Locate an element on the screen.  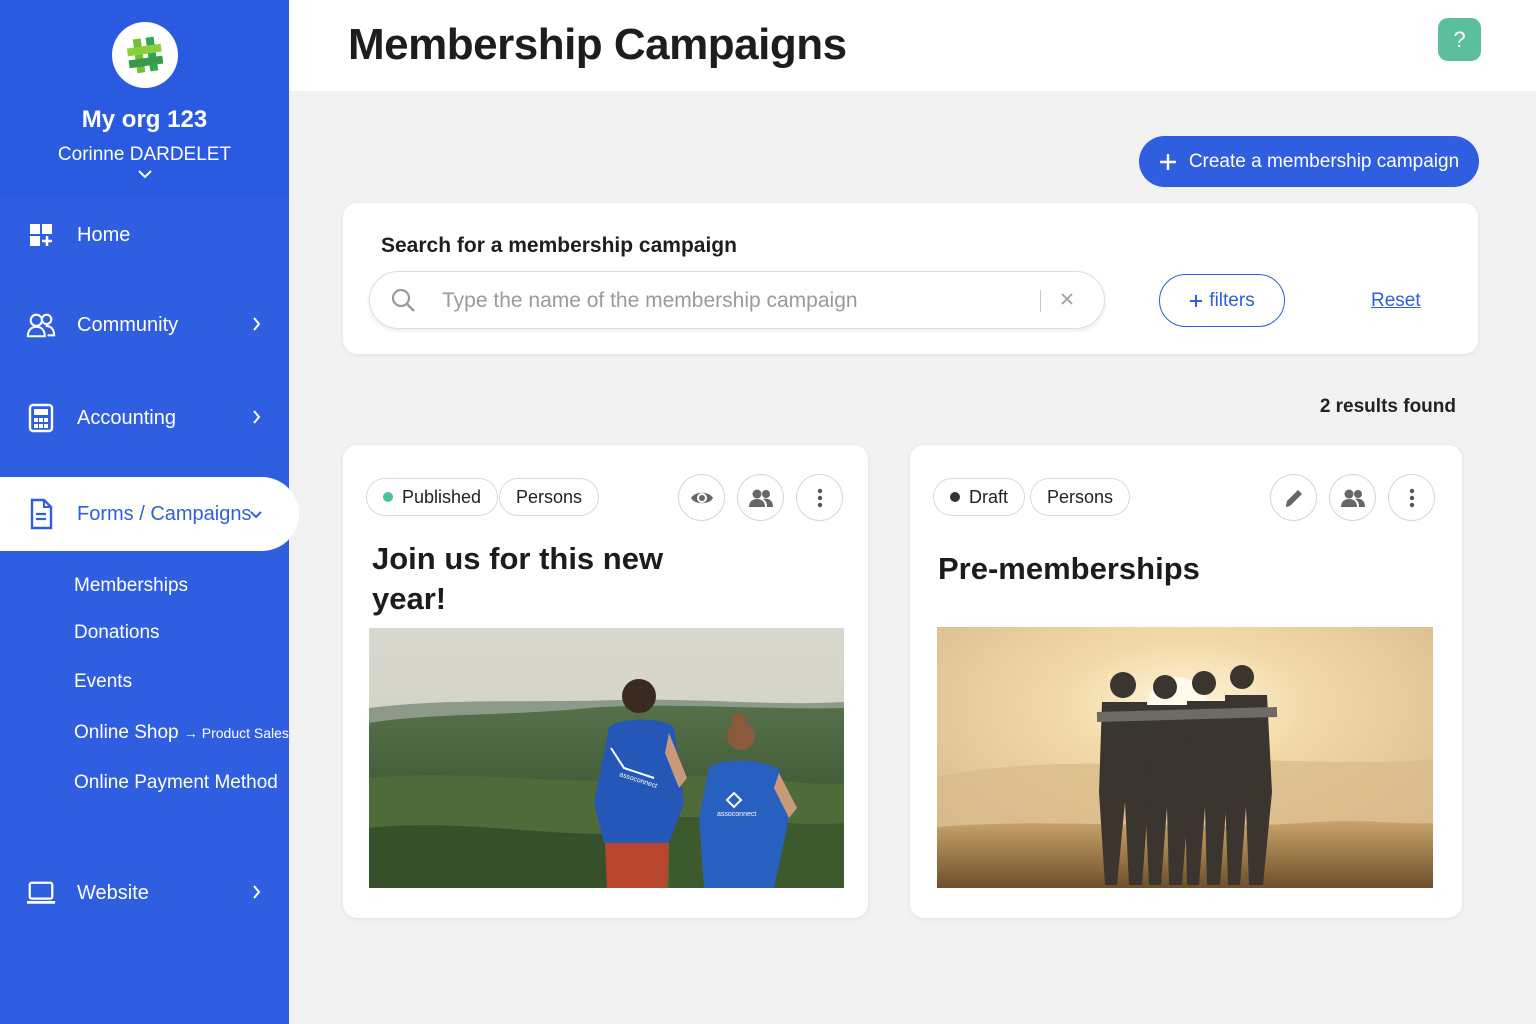
search-title: Search for a membership campaign is located at coordinates (559, 245).